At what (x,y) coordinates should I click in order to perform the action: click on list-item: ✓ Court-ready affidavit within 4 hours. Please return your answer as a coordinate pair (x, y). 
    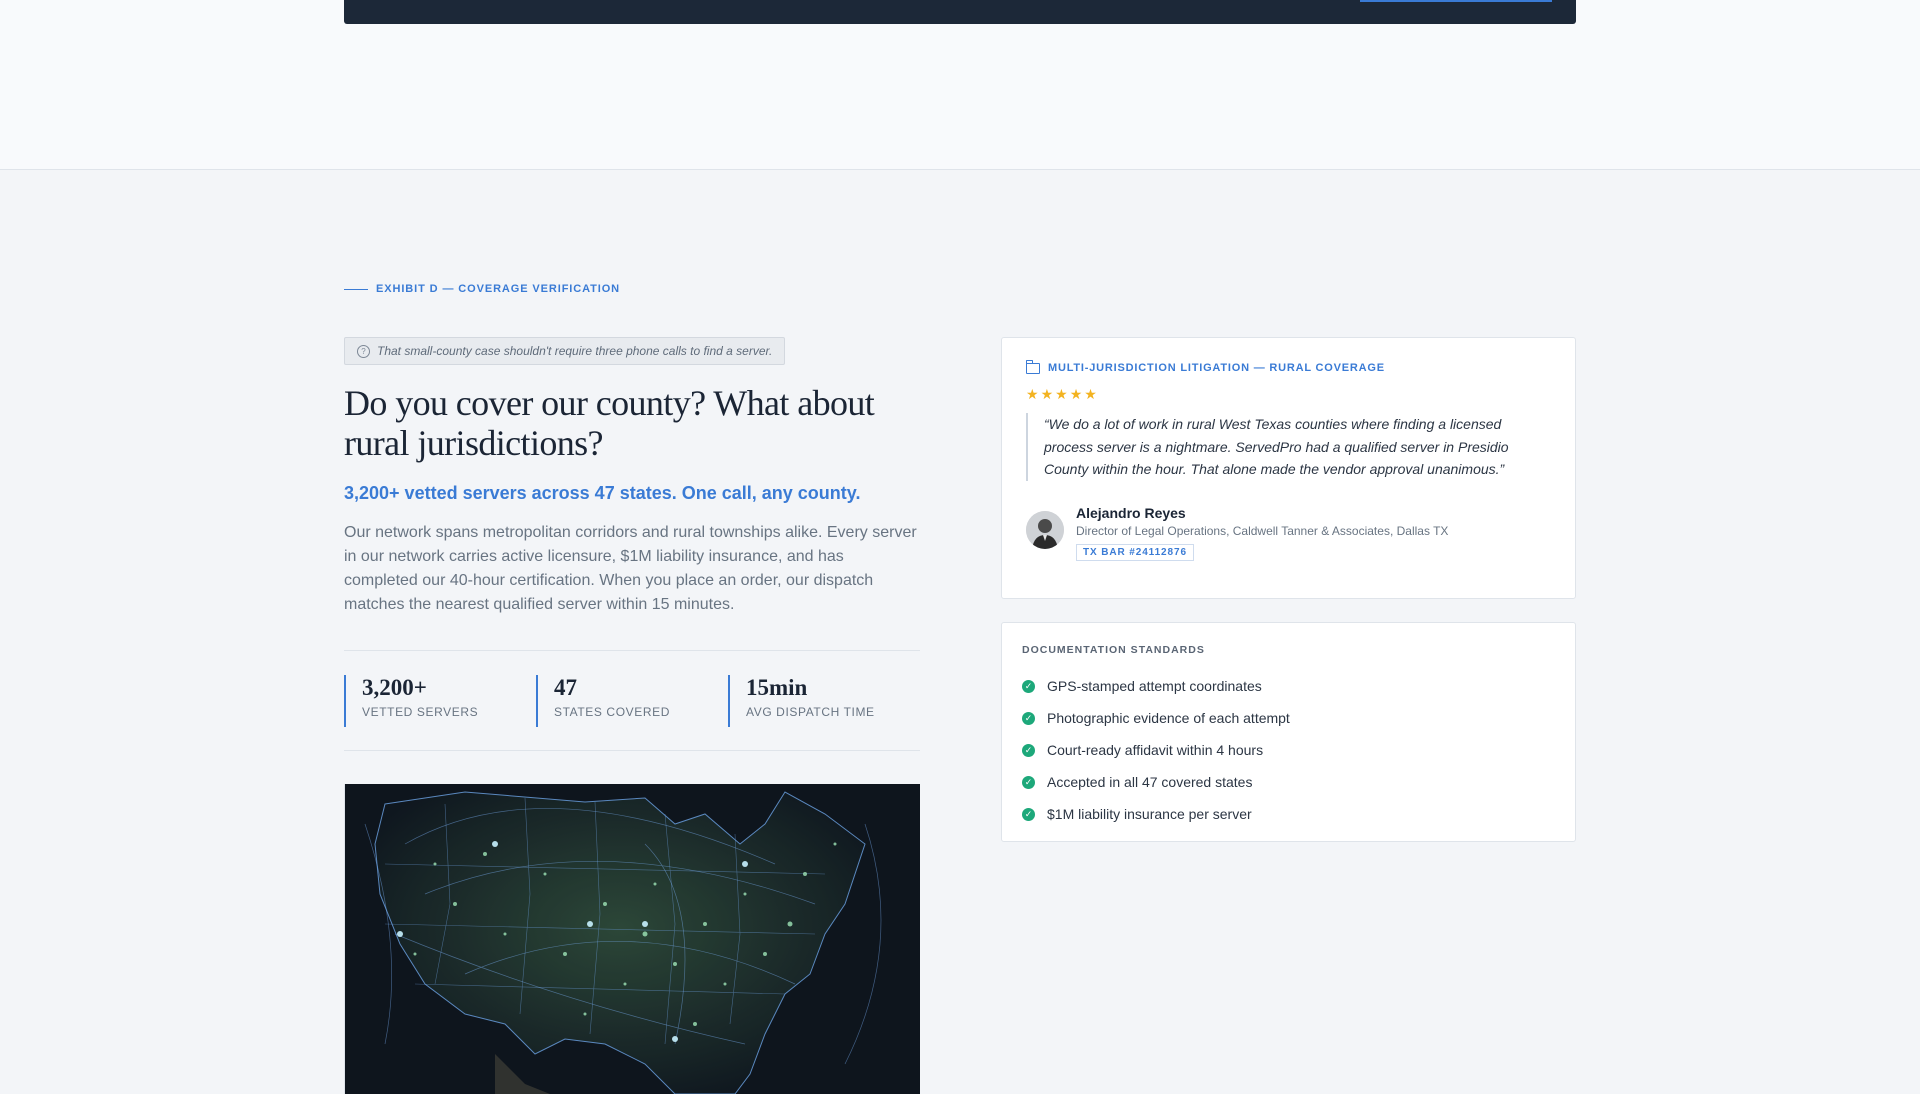
    Looking at the image, I should click on (1288, 750).